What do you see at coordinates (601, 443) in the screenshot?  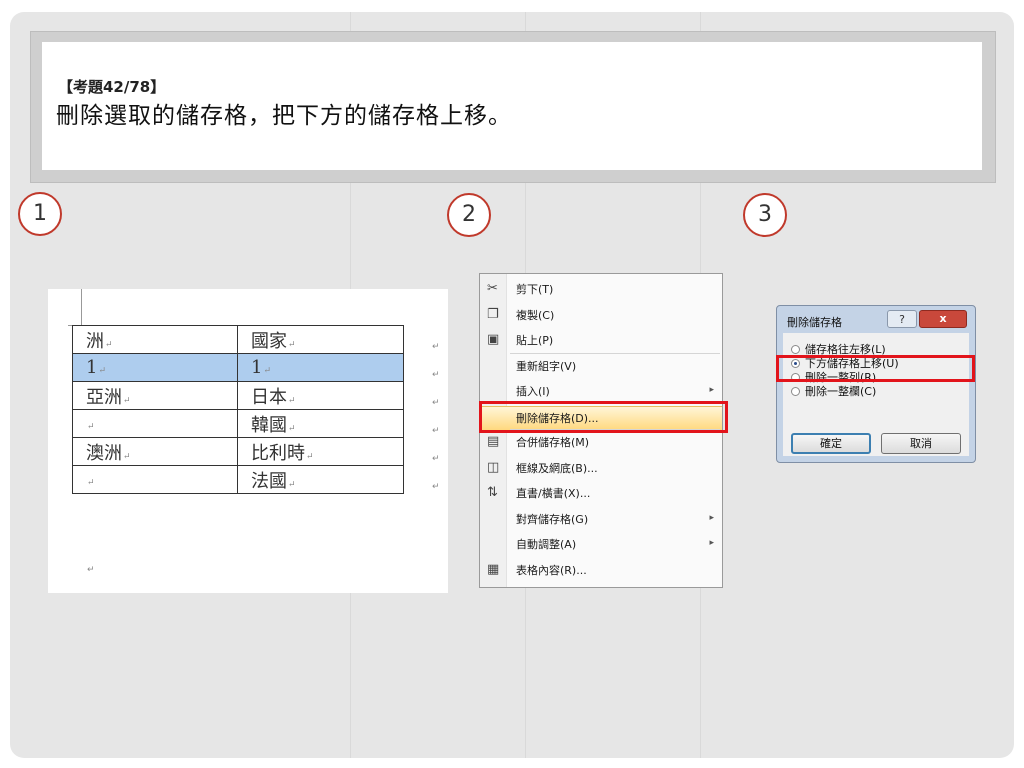 I see `menu-item: ▤ 合併儲存格(M)` at bounding box center [601, 443].